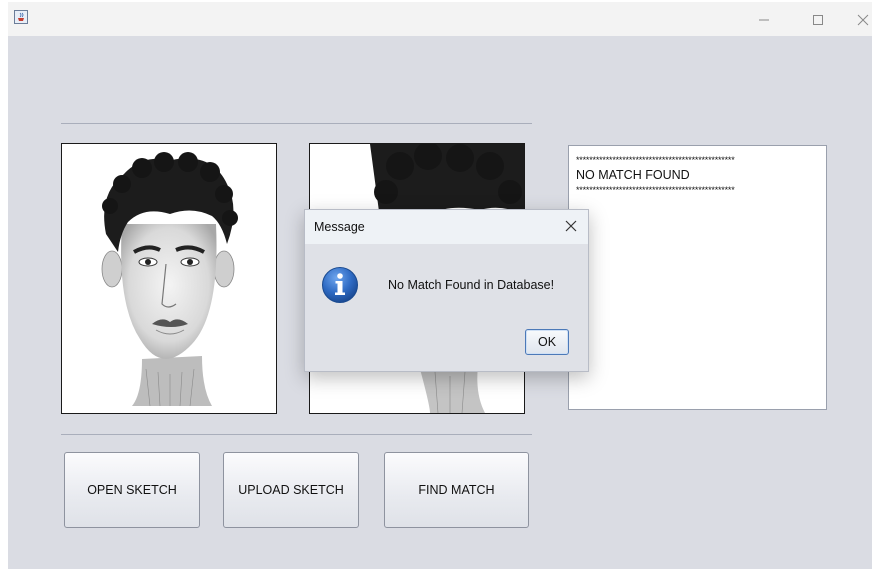  Describe the element at coordinates (456, 490) in the screenshot. I see `find-match-button: FIND MATCH` at that location.